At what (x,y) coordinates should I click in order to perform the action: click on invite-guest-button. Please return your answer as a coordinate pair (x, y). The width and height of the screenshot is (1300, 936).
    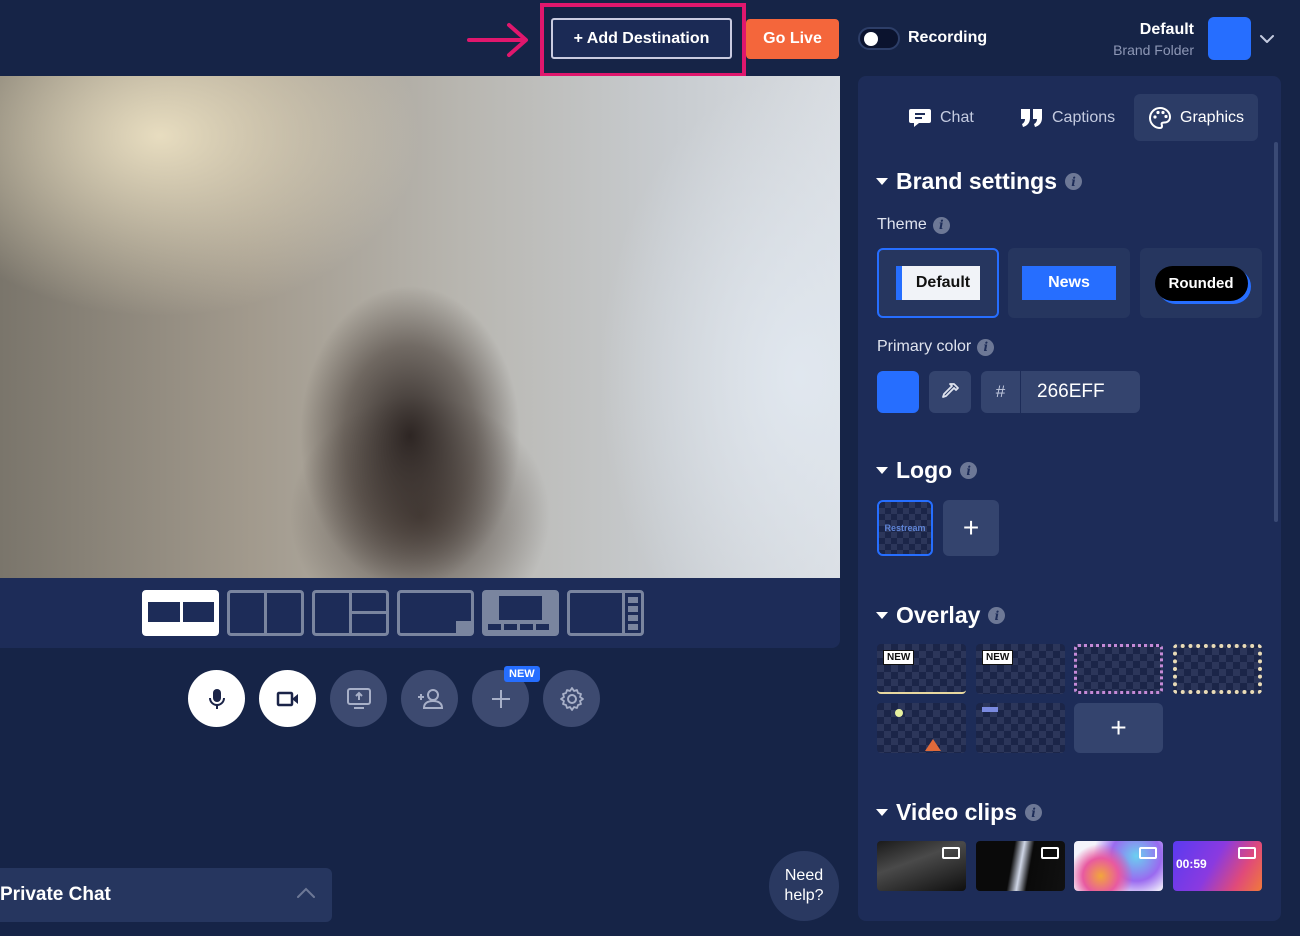
    Looking at the image, I should click on (429, 698).